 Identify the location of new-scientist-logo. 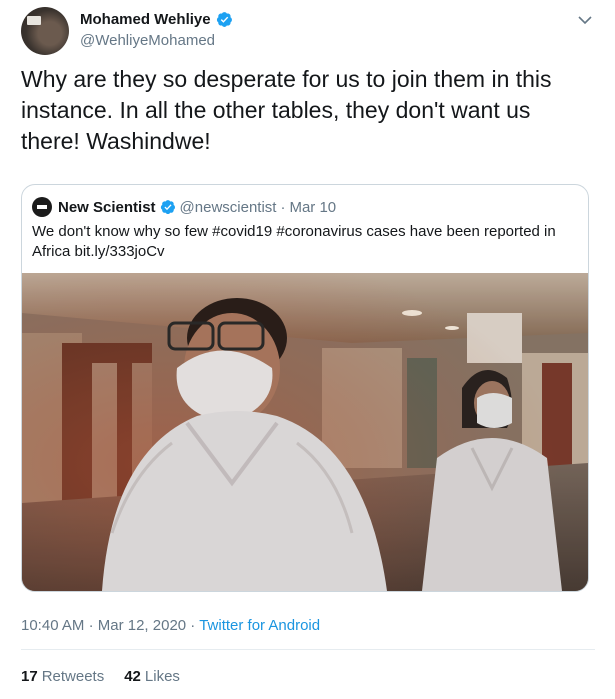
(42, 207).